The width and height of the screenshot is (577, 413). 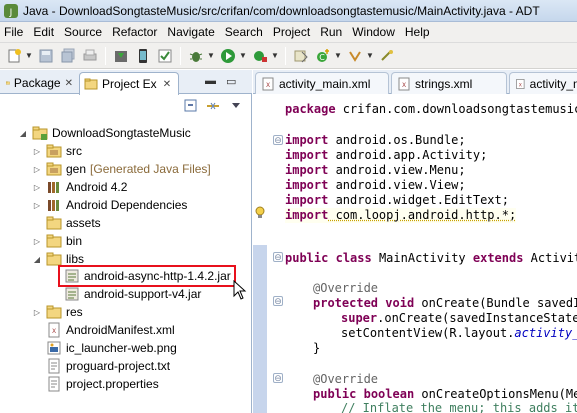 What do you see at coordinates (244, 32) in the screenshot?
I see `menu-search: Search` at bounding box center [244, 32].